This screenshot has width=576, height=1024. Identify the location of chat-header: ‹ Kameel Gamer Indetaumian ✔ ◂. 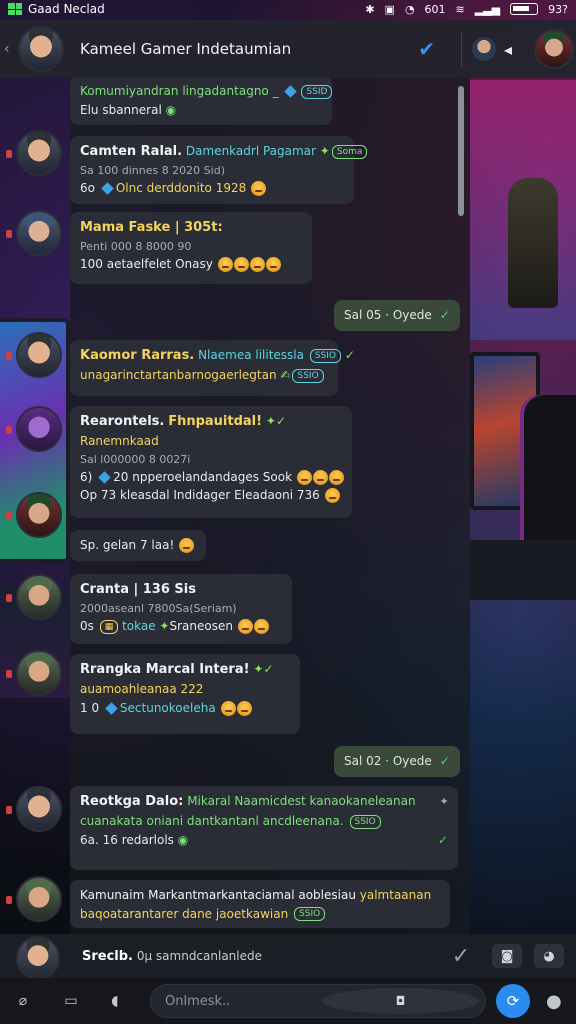
(288, 49).